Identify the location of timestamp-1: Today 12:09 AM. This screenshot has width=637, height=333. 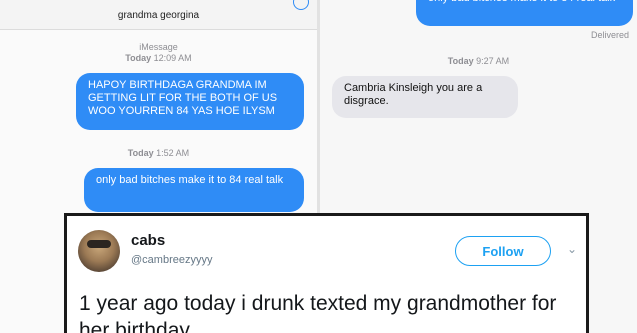
(158, 58).